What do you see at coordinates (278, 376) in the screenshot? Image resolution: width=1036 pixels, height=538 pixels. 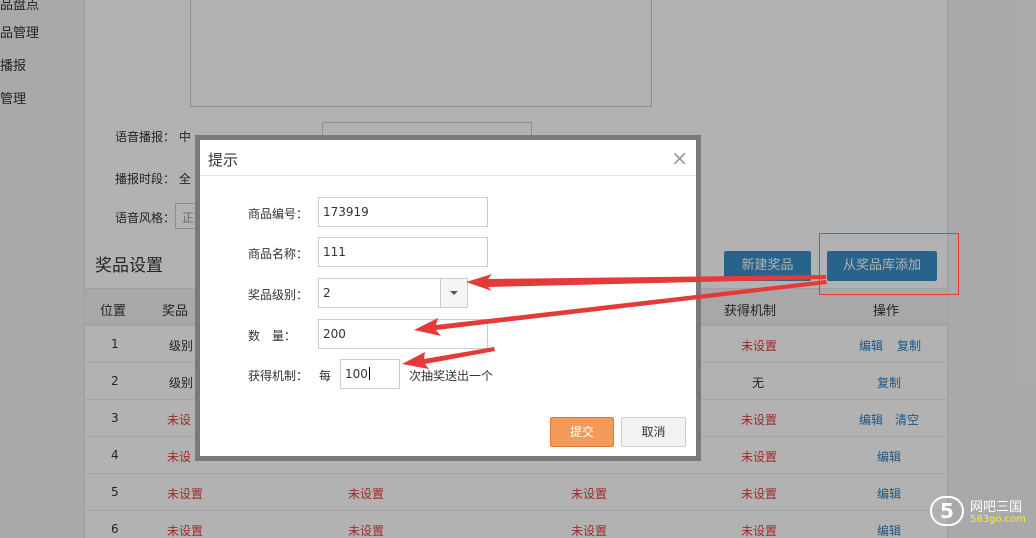 I see `mechanism-label: 获得机制：` at bounding box center [278, 376].